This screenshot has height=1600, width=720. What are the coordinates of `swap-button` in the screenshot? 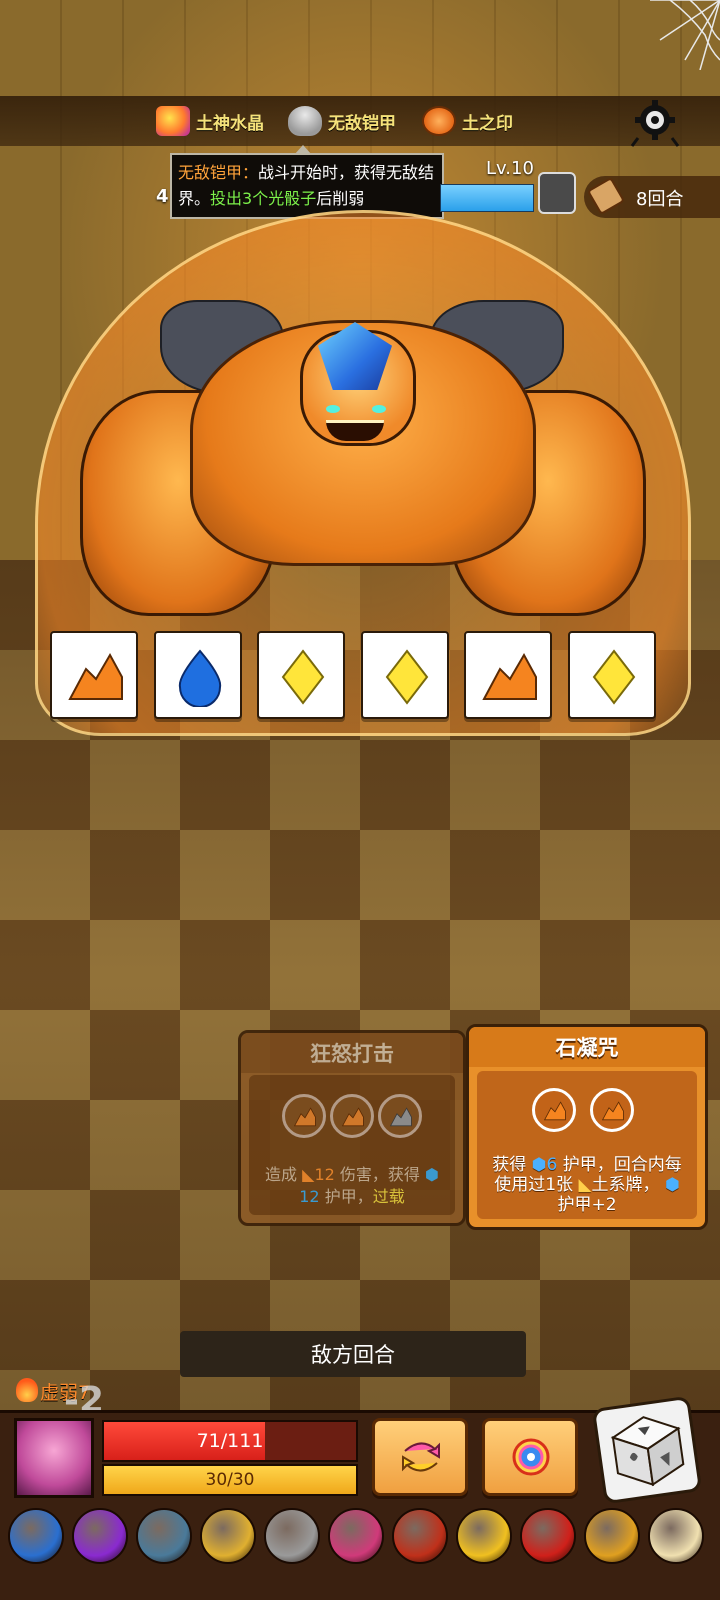 It's located at (420, 1457).